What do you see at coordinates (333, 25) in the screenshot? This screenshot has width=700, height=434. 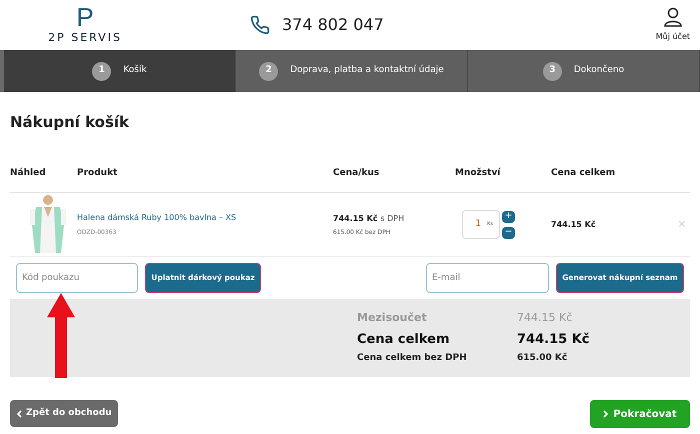 I see `phone-number: 374 802 047` at bounding box center [333, 25].